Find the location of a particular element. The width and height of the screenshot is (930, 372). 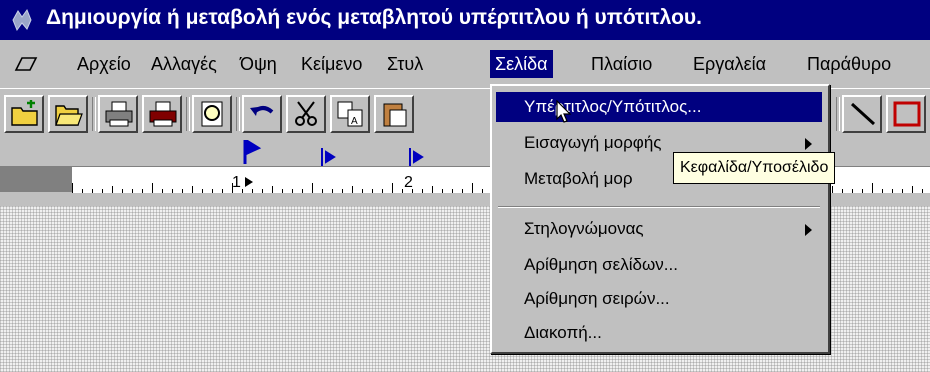

indent-marker is located at coordinates (249, 182).